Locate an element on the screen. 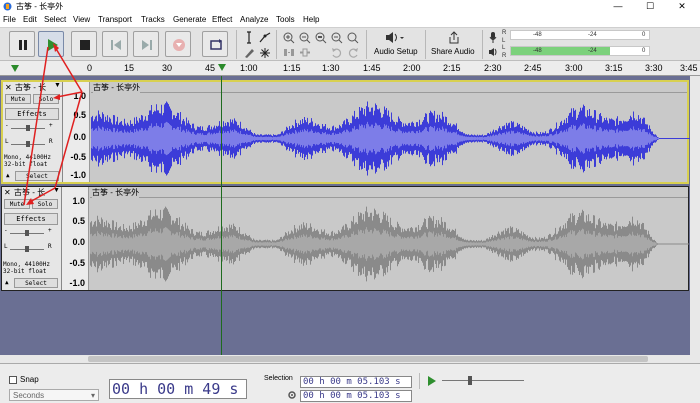 The image size is (700, 403). selection-label: Selection is located at coordinates (278, 378).